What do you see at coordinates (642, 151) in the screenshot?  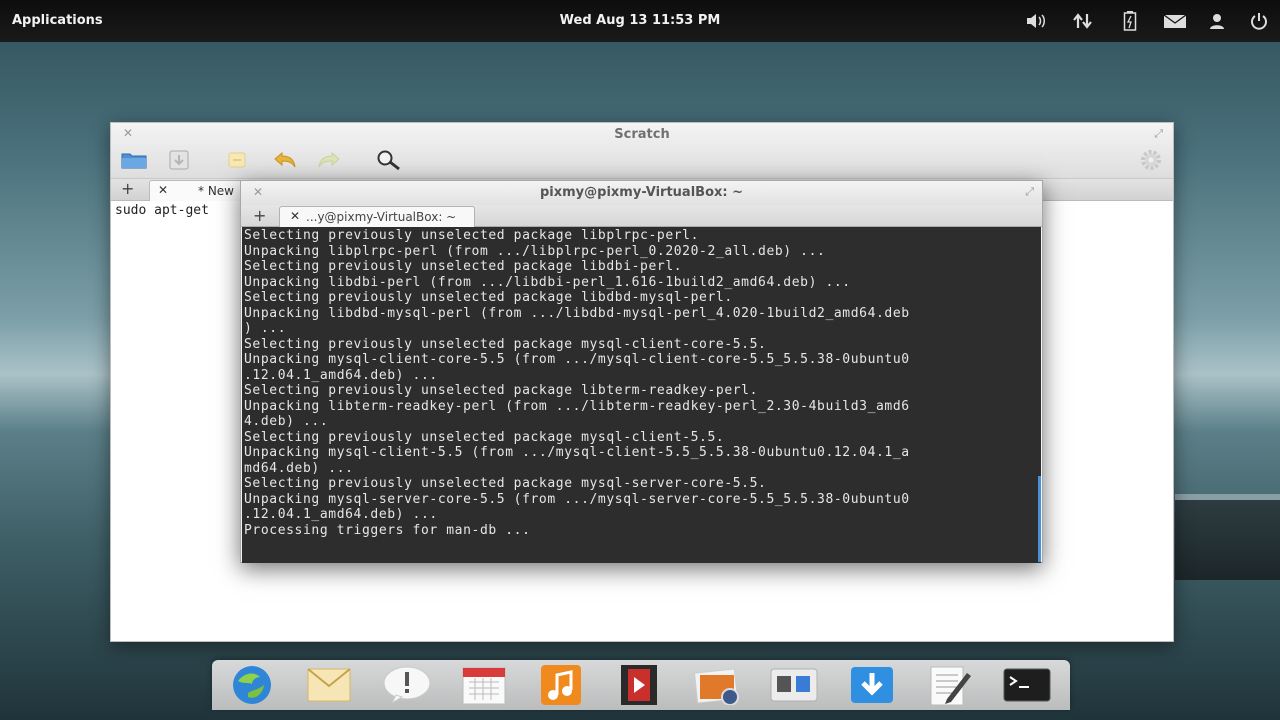 I see `scratch-titlebar: ✕ Scratch ⤢` at bounding box center [642, 151].